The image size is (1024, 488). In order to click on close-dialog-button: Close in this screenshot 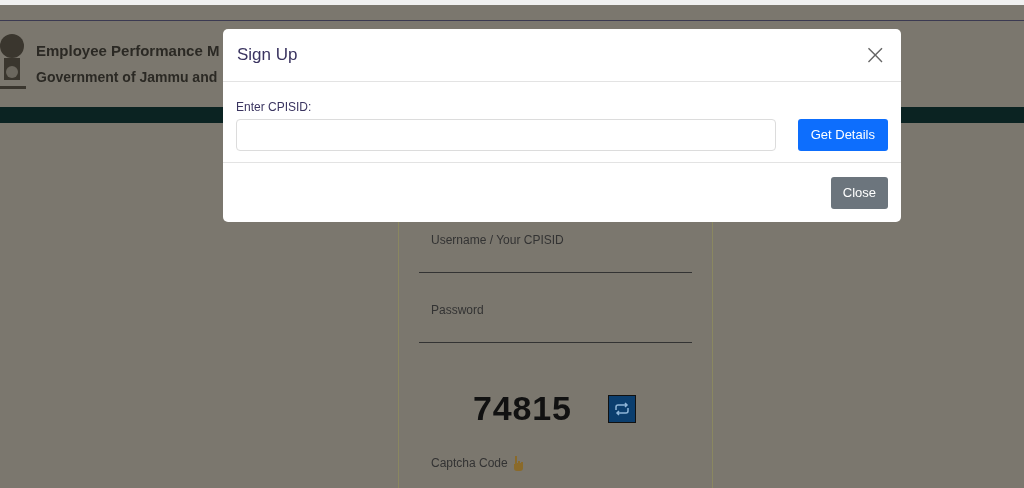, I will do `click(859, 192)`.